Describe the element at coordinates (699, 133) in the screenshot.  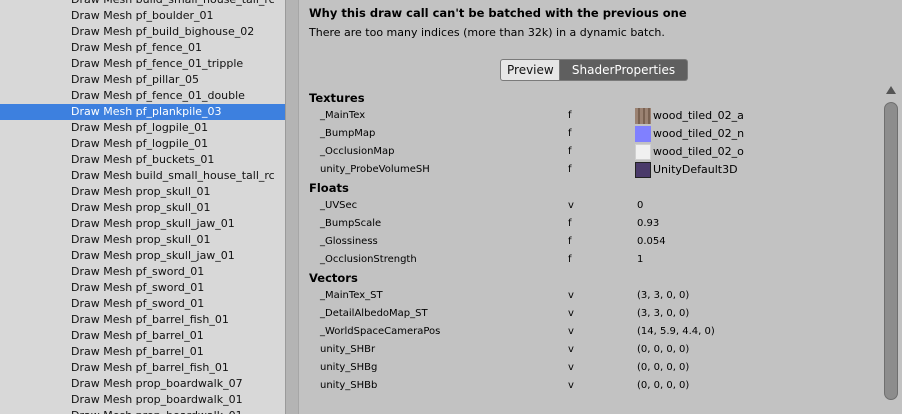
I see `texture-name: wood_tiled_02_n` at that location.